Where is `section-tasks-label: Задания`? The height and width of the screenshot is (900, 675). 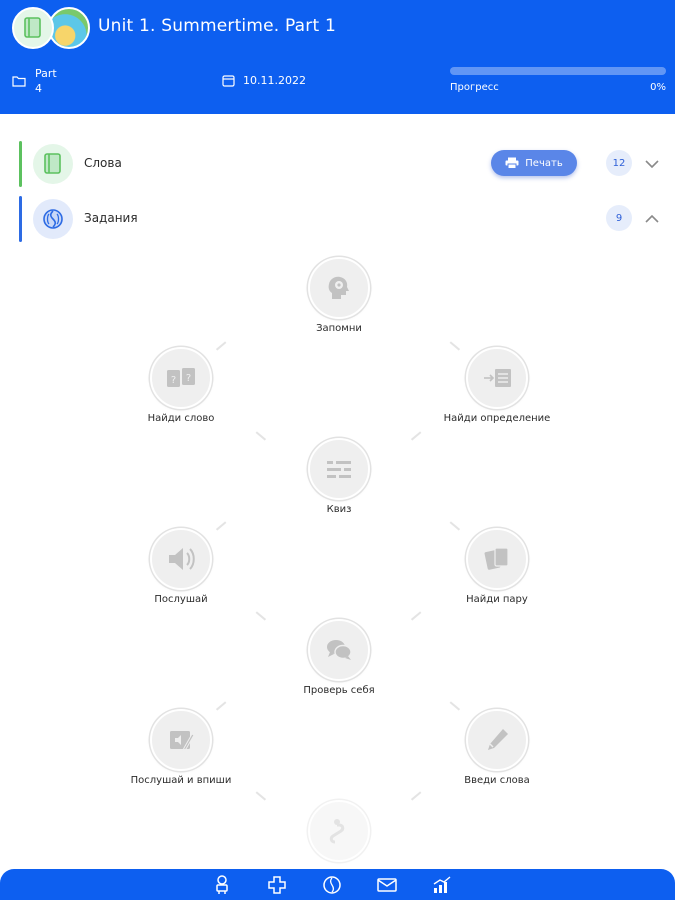
section-tasks-label: Задания is located at coordinates (111, 218).